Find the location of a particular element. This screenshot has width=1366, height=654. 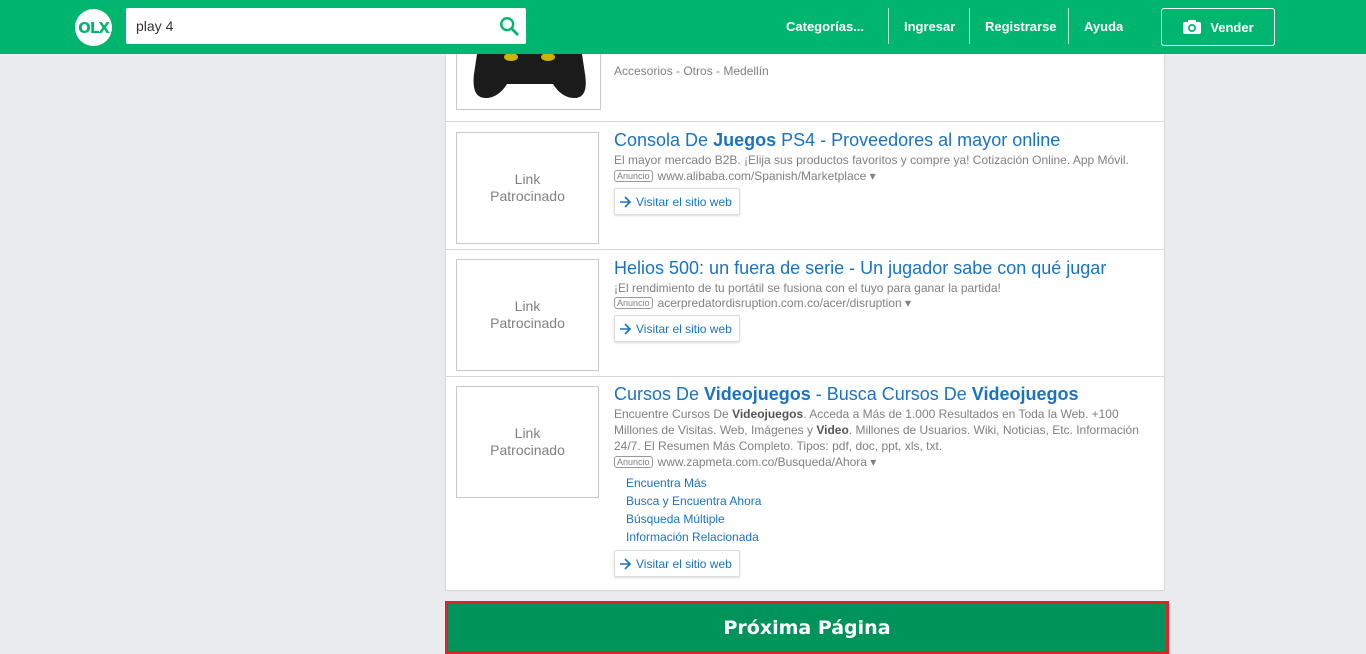

ad-desc-part: Encuentre Cursos De is located at coordinates (673, 414).